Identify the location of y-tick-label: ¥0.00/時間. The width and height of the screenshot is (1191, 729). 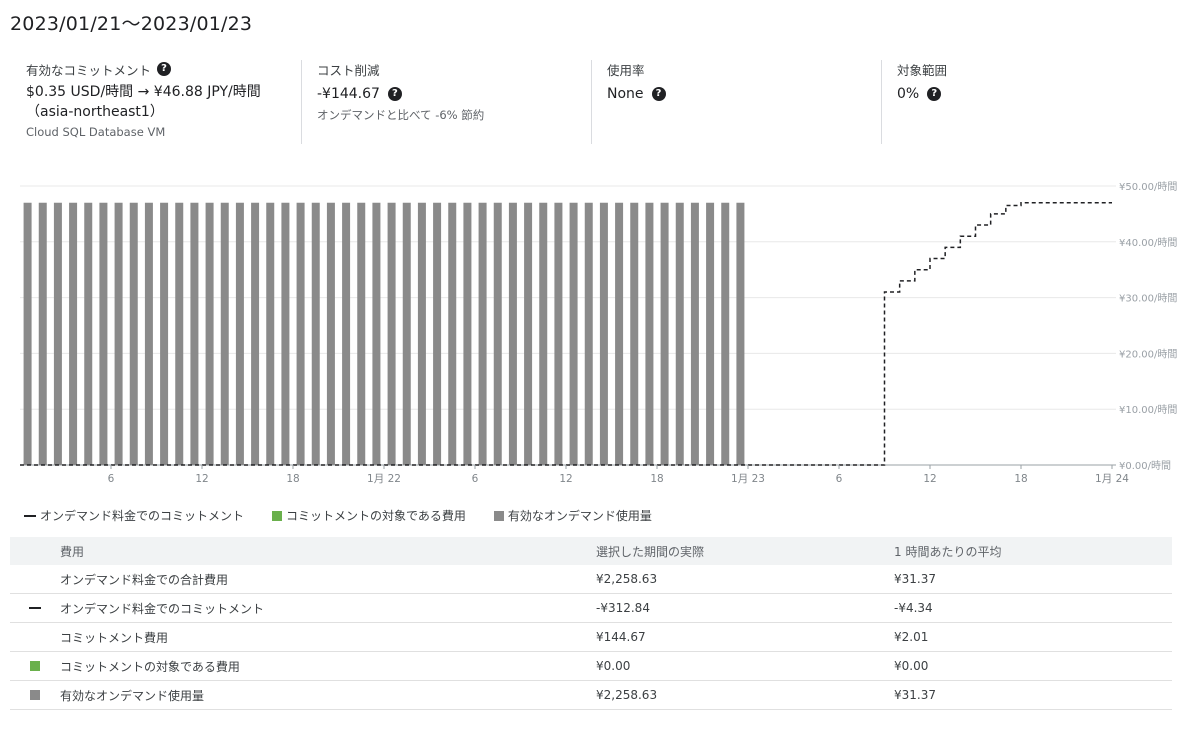
(1145, 466).